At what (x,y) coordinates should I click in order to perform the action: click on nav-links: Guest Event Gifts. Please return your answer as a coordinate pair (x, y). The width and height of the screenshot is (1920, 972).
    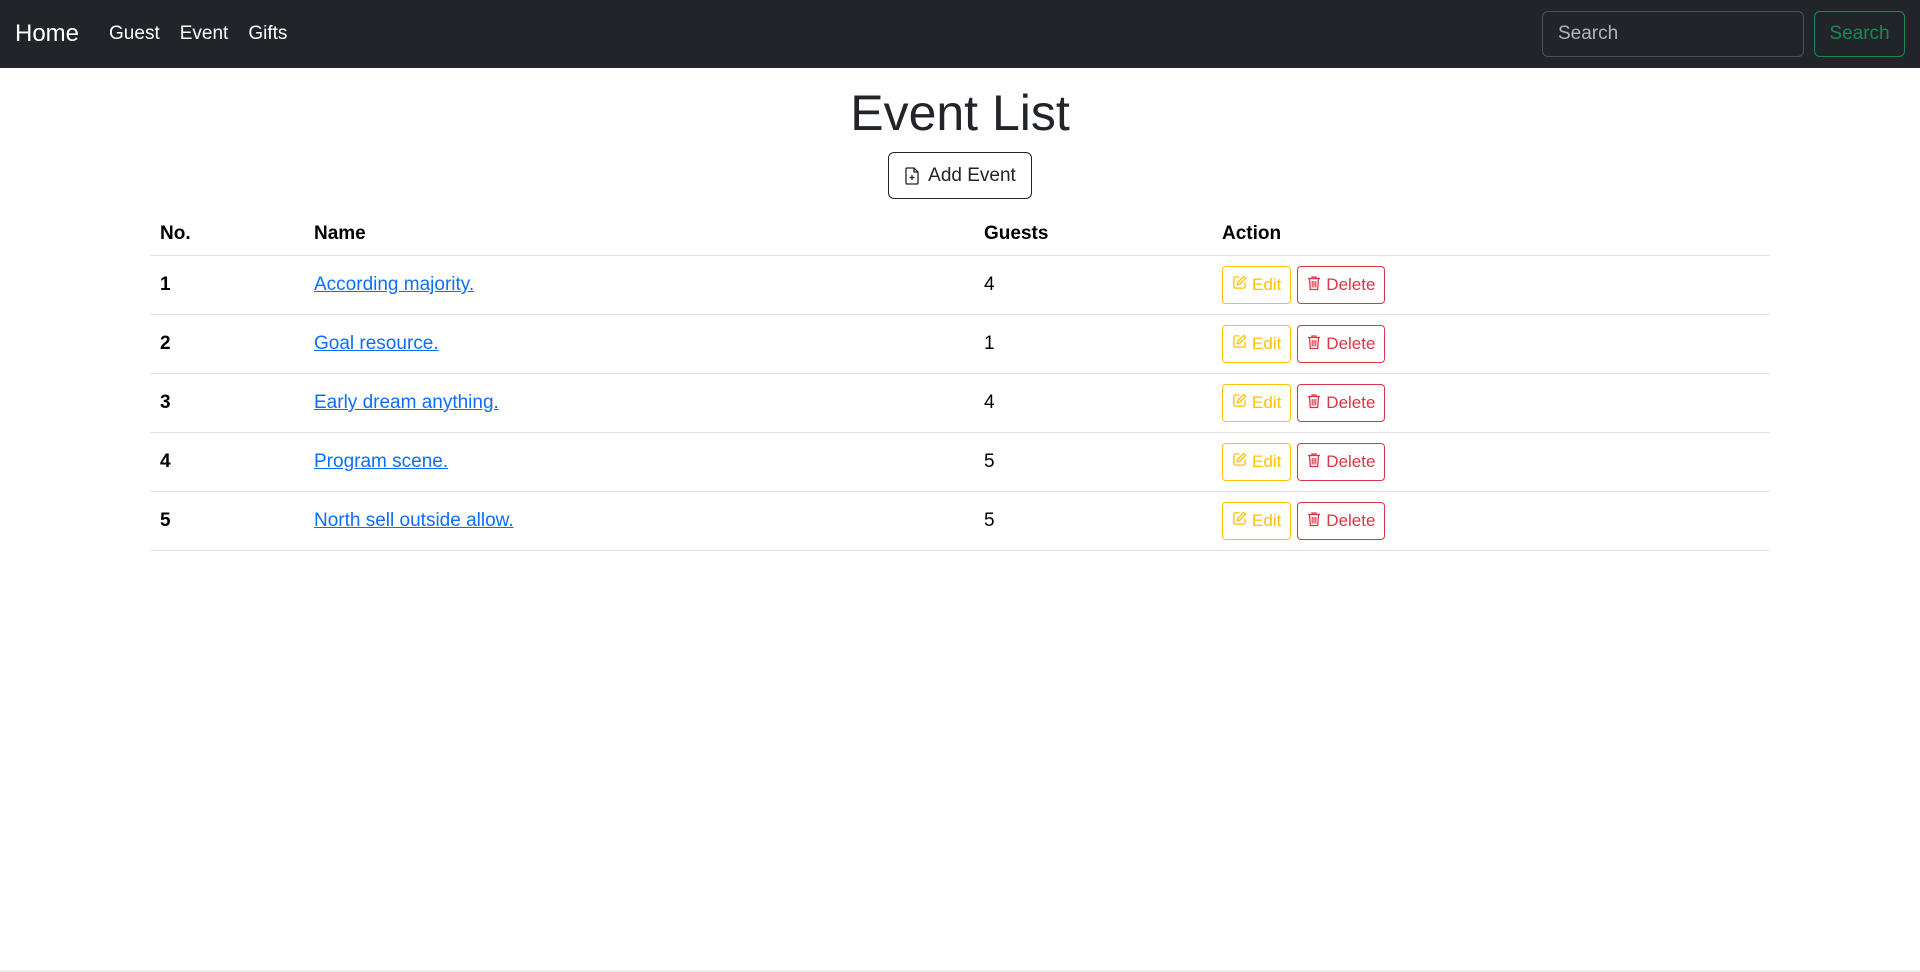
    Looking at the image, I should click on (198, 34).